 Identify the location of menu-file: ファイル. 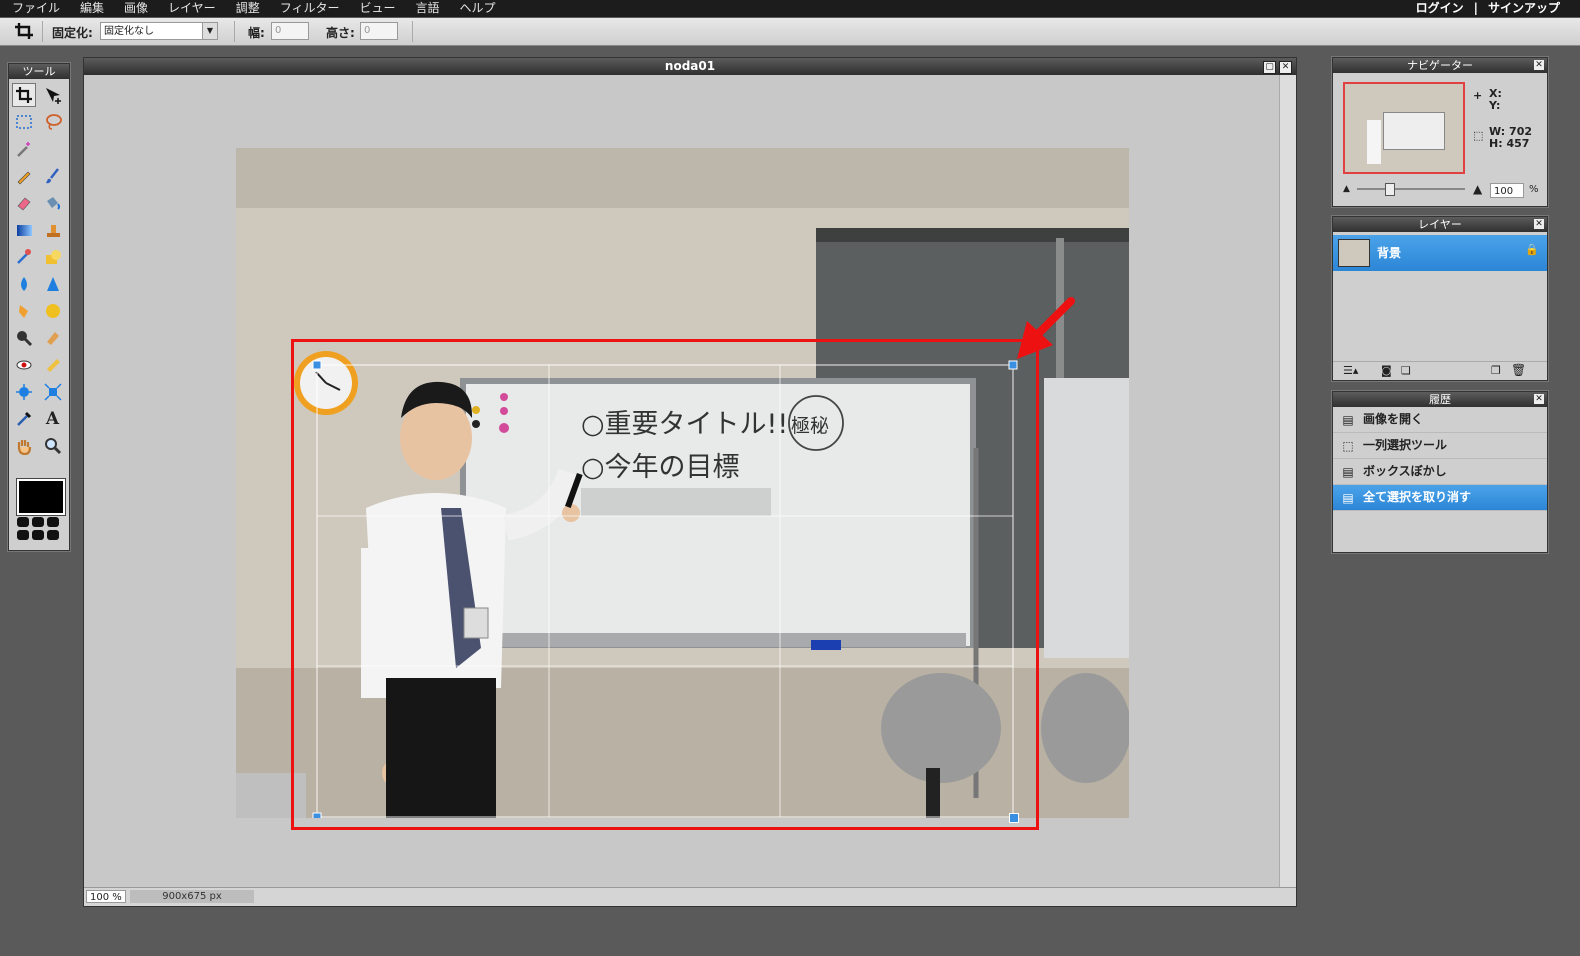
(38, 8).